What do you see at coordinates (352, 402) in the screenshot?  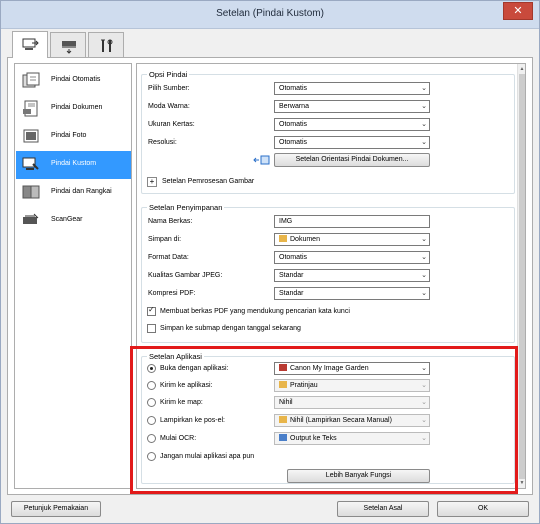 I see `send-to-folder-select: Nihil ⌄` at bounding box center [352, 402].